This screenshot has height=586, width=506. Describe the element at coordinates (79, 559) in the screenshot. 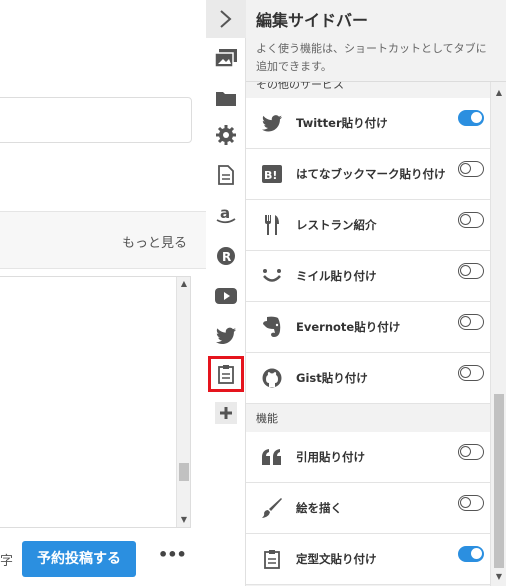

I see `schedule-post-button: 予約投稿する` at that location.